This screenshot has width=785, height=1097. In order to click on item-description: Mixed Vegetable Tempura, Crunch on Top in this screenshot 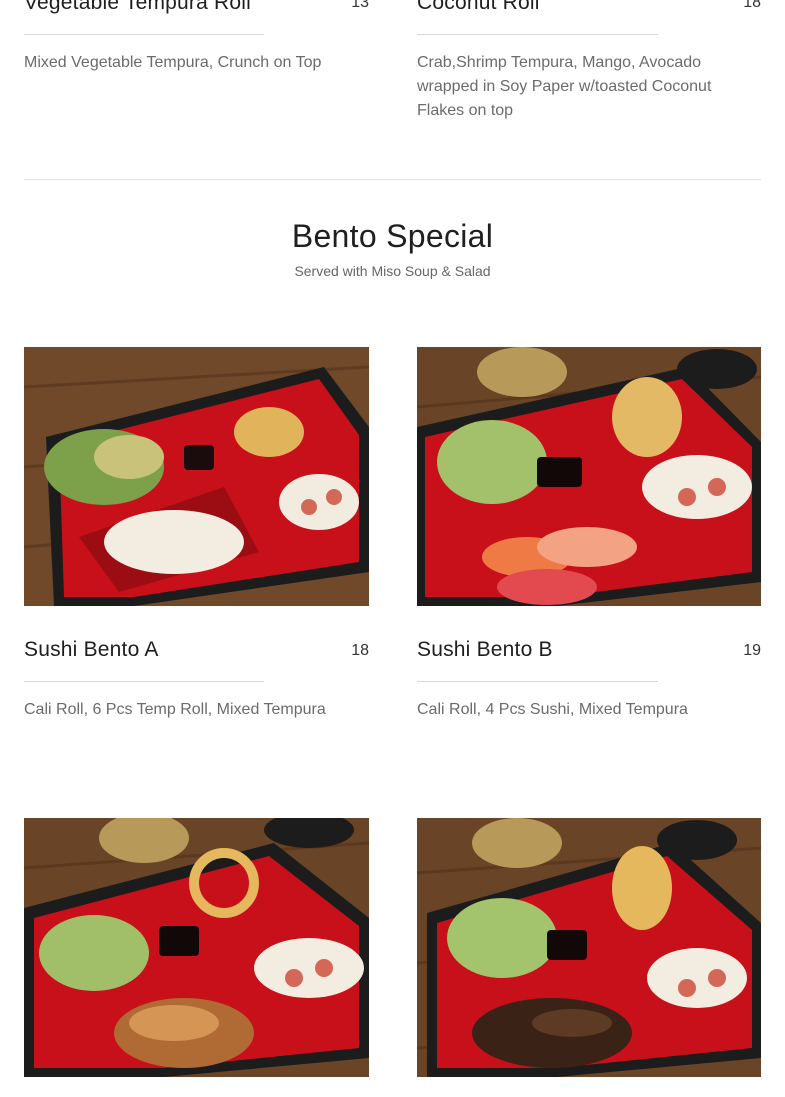, I will do `click(173, 62)`.